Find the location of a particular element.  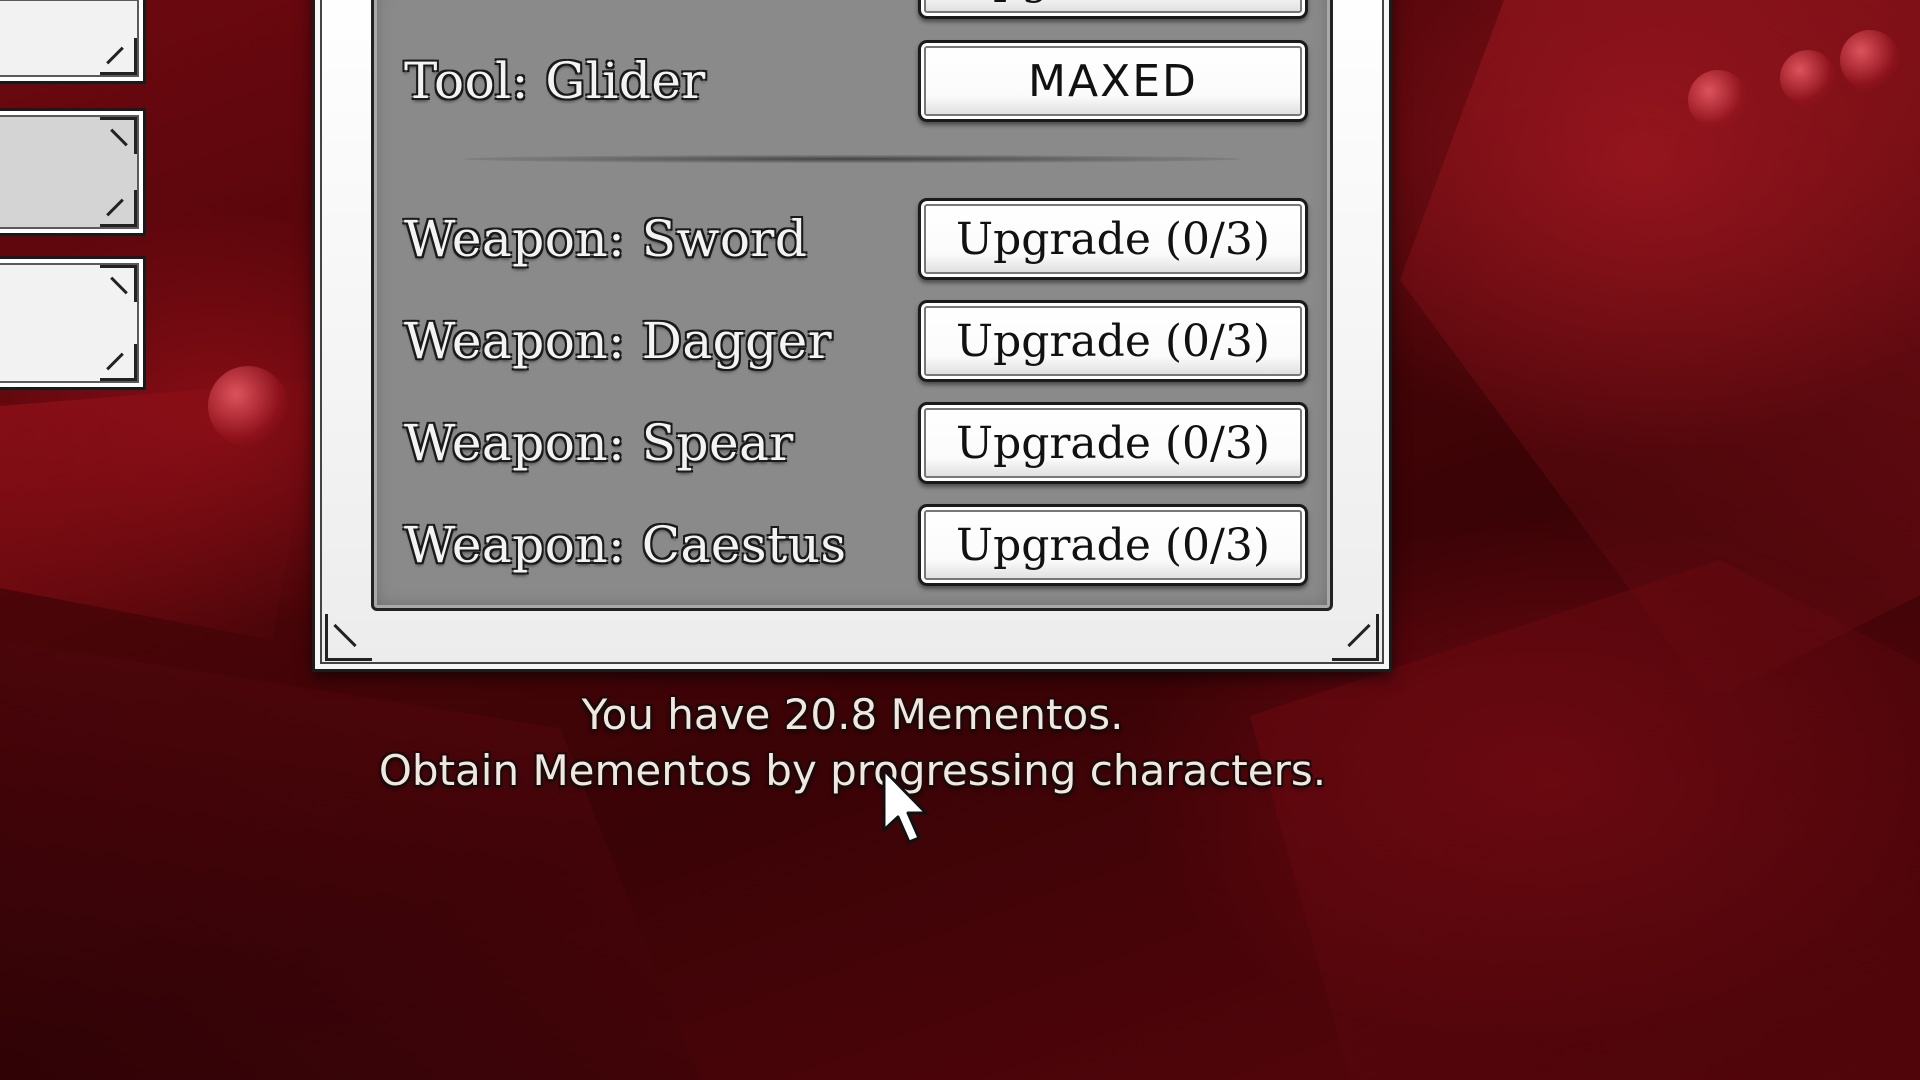

upgrade-spear-button: Upgrade (0/3) is located at coordinates (1113, 443).